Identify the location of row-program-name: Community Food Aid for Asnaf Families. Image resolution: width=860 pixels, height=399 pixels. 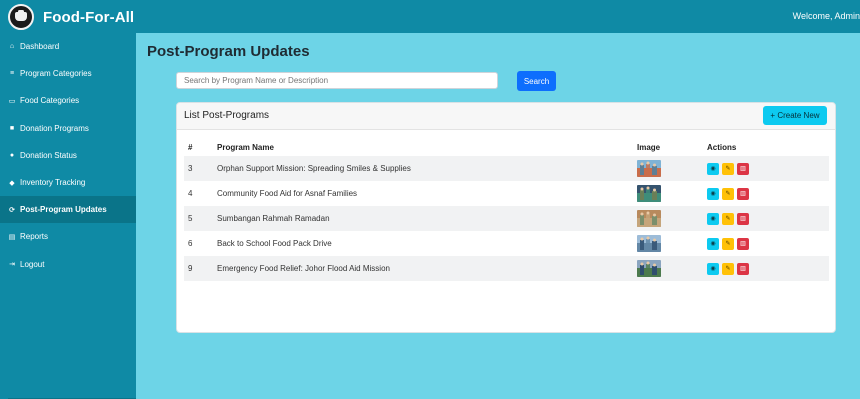
(287, 193).